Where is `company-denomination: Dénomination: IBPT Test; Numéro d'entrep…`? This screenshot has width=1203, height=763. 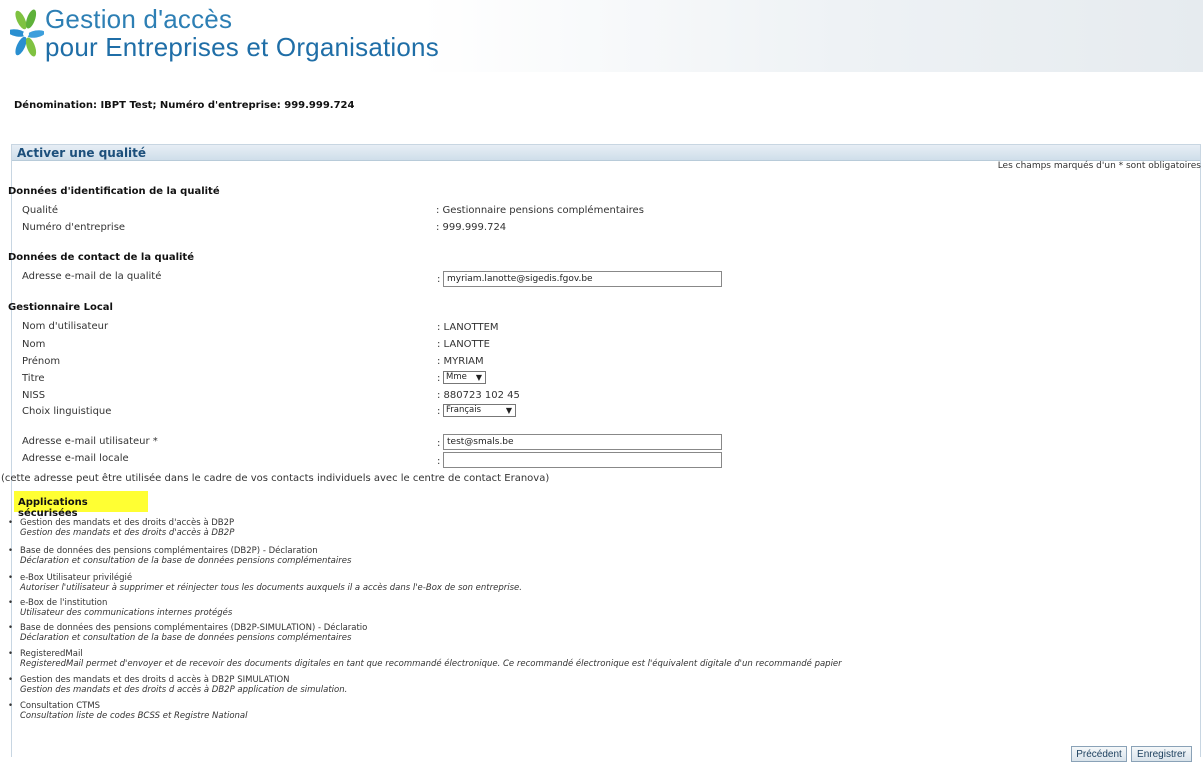 company-denomination: Dénomination: IBPT Test; Numéro d'entrep… is located at coordinates (184, 105).